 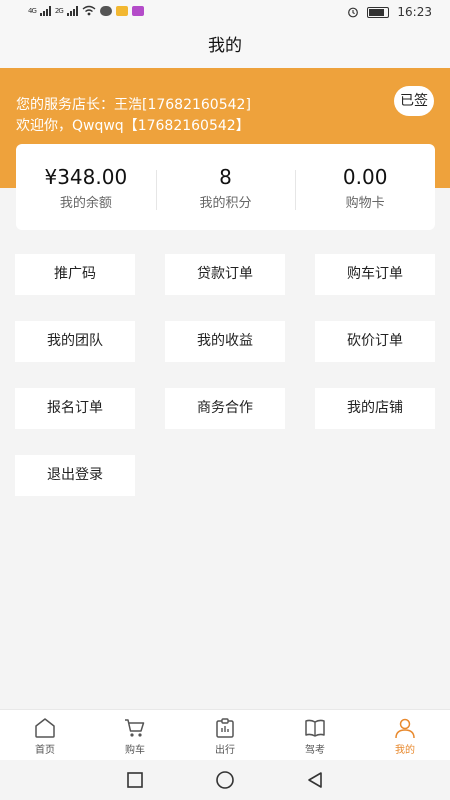 I want to click on stat-label: 我的余额, so click(x=85, y=203).